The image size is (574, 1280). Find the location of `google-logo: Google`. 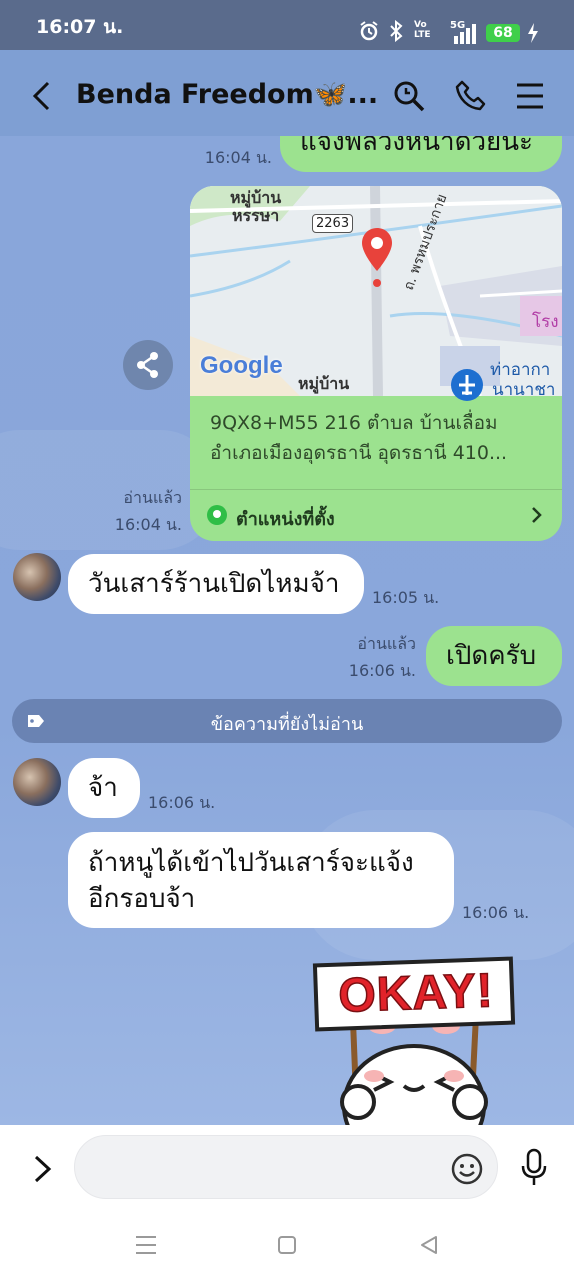

google-logo: Google is located at coordinates (241, 365).